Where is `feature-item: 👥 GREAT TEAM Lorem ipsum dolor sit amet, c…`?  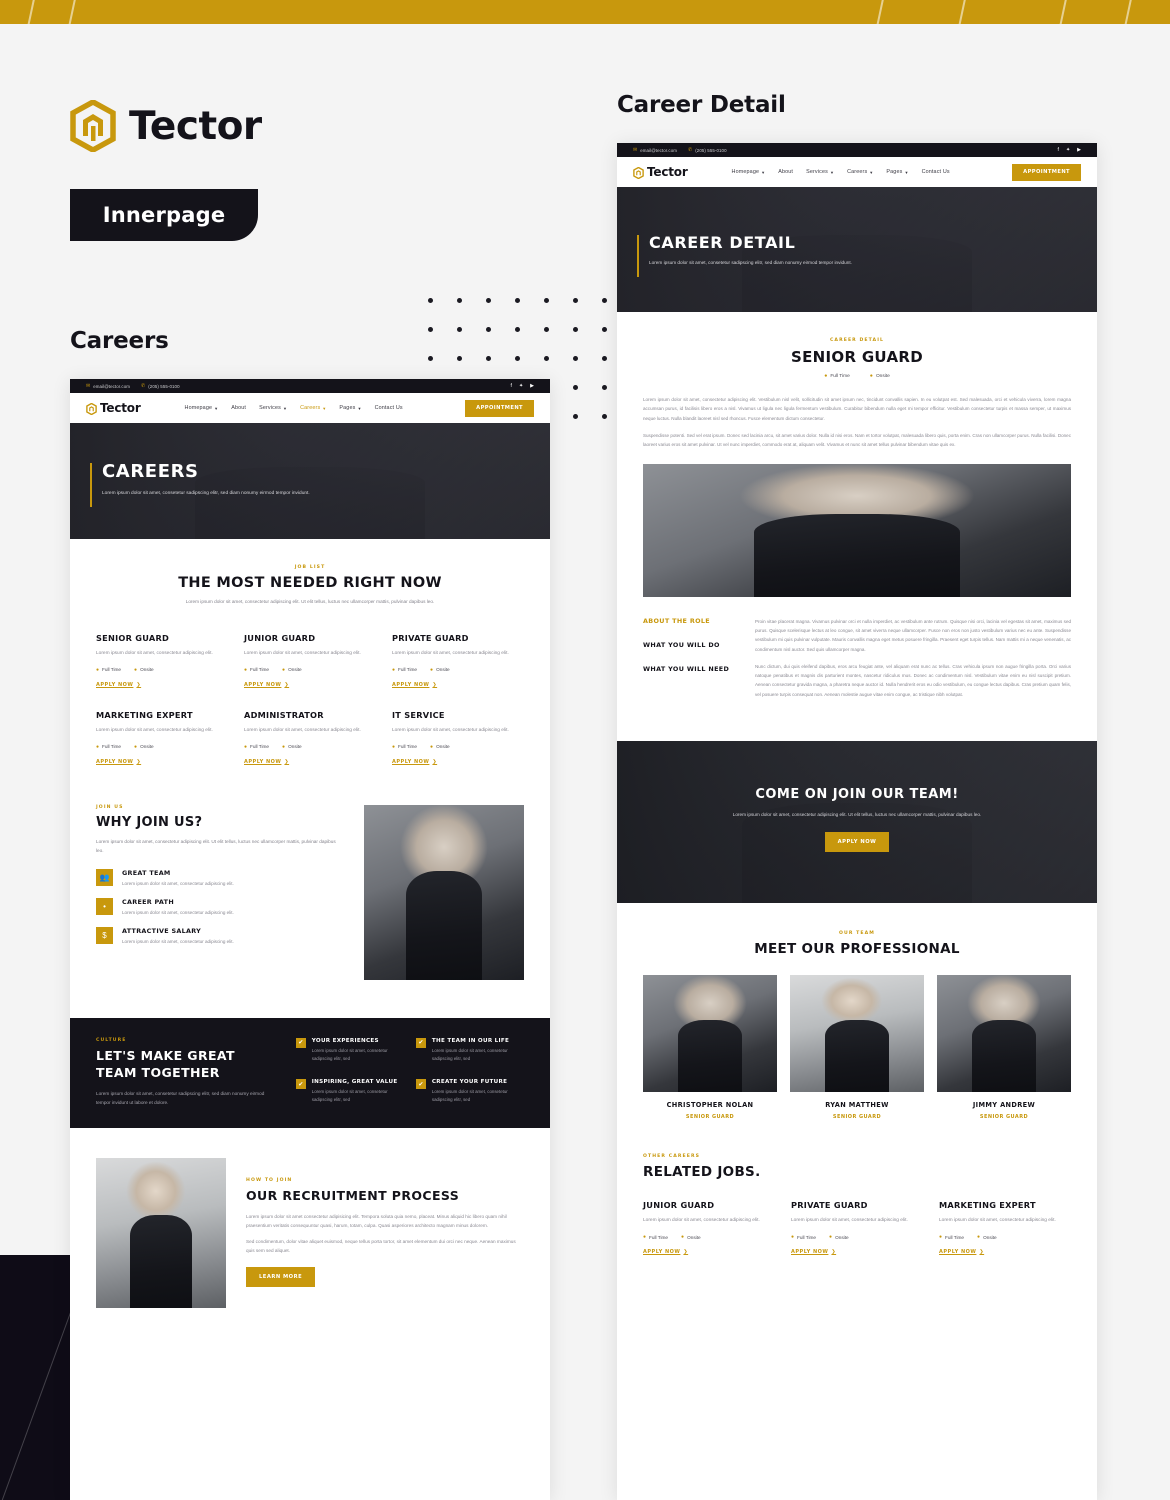
feature-item: 👥 GREAT TEAM Lorem ipsum dolor sit amet, c… is located at coordinates (220, 878).